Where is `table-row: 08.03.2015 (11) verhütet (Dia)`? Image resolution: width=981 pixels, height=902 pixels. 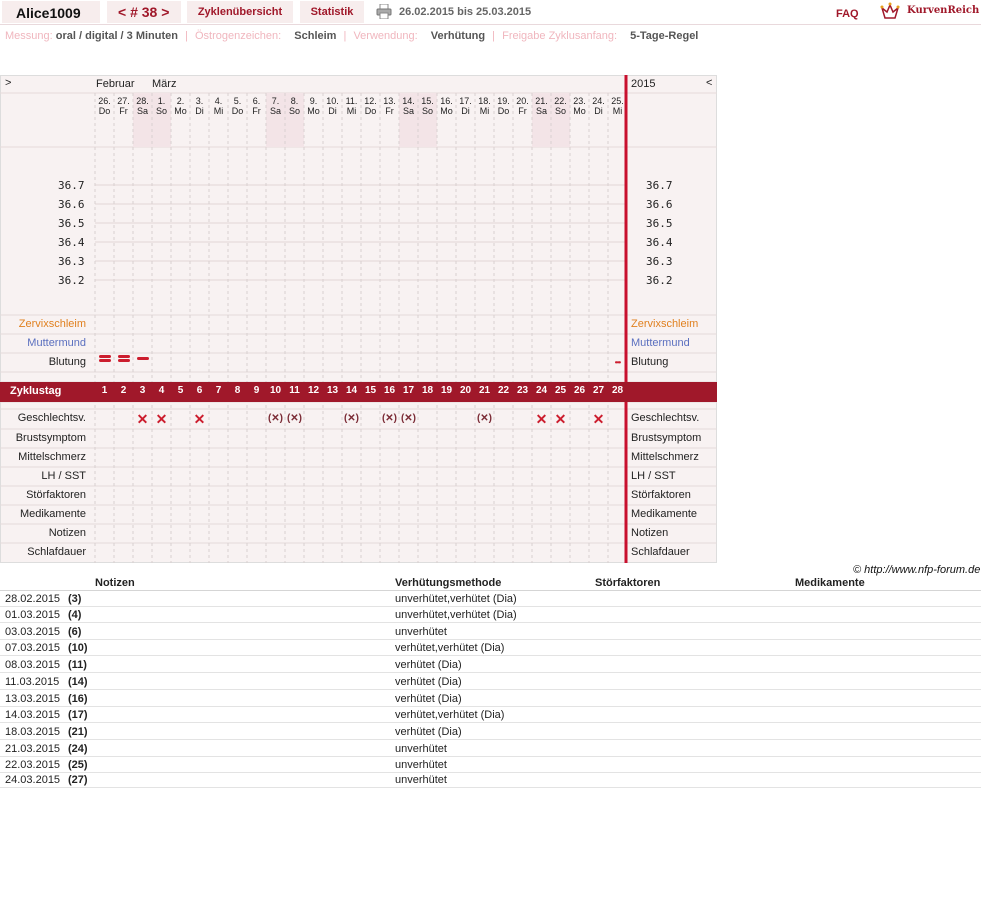
table-row: 08.03.2015 (11) verhütet (Dia) is located at coordinates (490, 665).